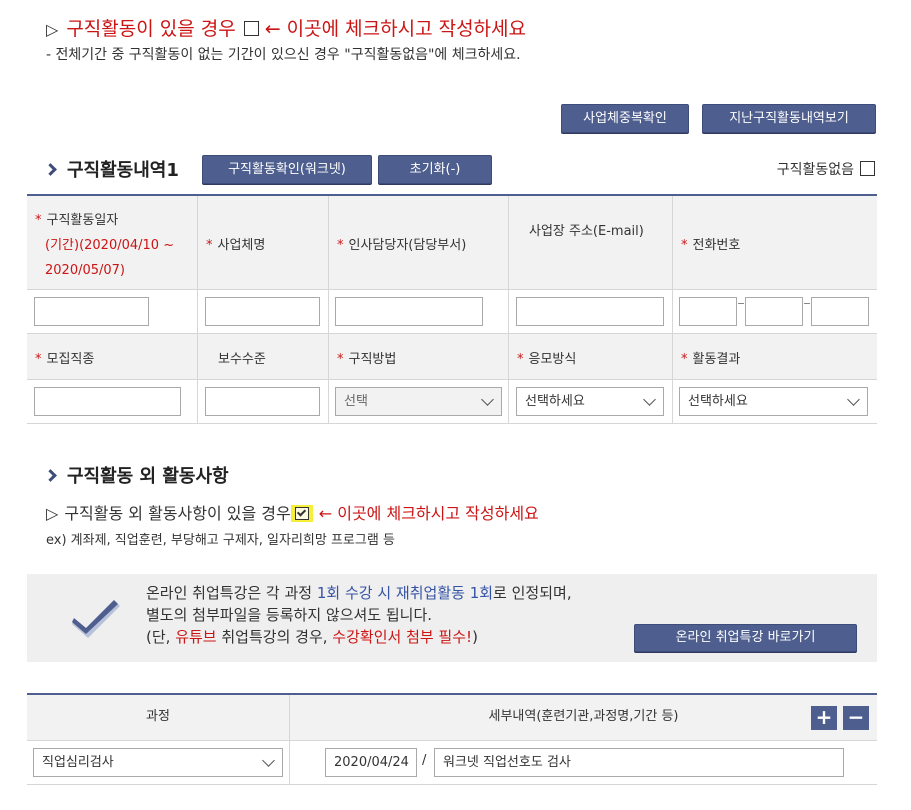  What do you see at coordinates (711, 359) in the screenshot?
I see `header-result: * 활동결과` at bounding box center [711, 359].